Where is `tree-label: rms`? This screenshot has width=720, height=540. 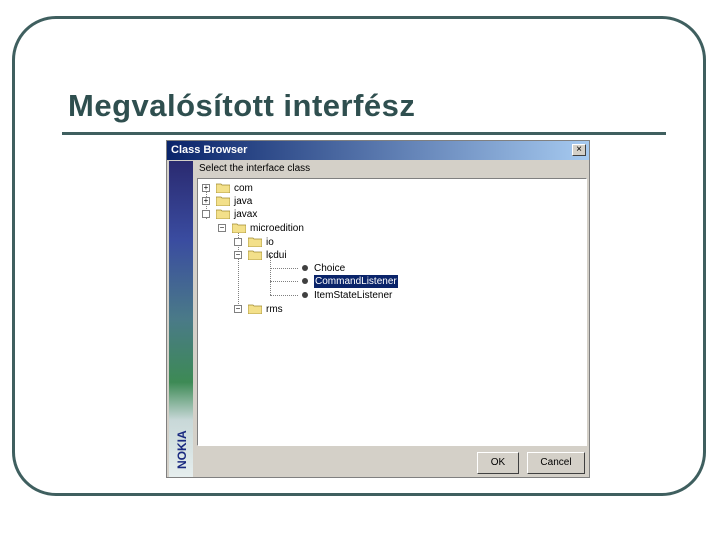
tree-label: rms is located at coordinates (274, 309).